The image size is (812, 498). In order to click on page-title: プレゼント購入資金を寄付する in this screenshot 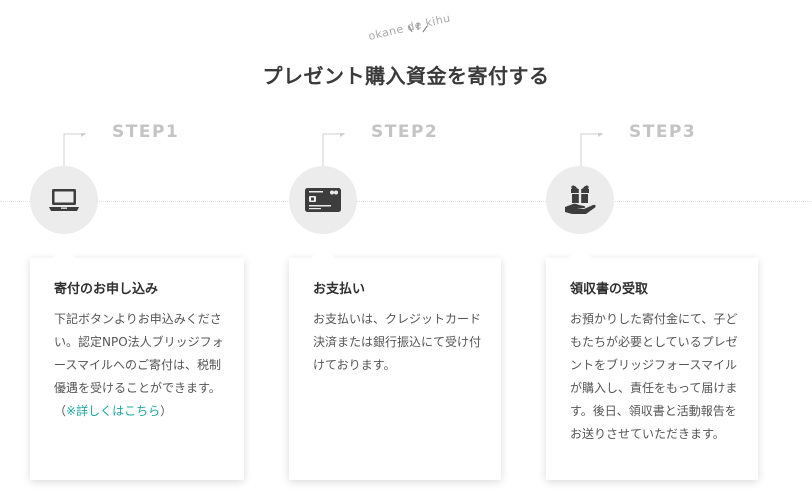, I will do `click(406, 76)`.